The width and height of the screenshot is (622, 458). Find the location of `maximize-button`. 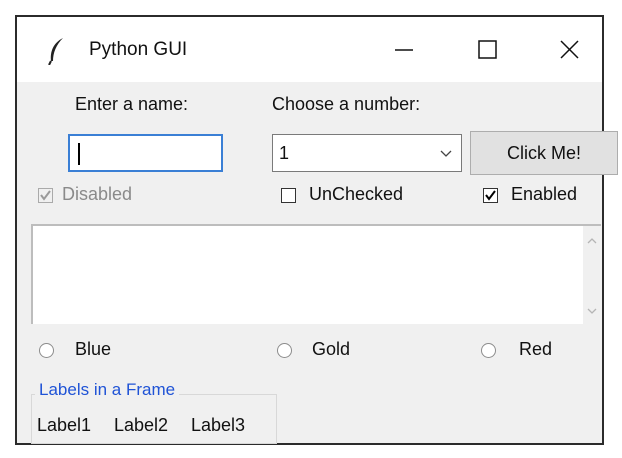

maximize-button is located at coordinates (488, 49).